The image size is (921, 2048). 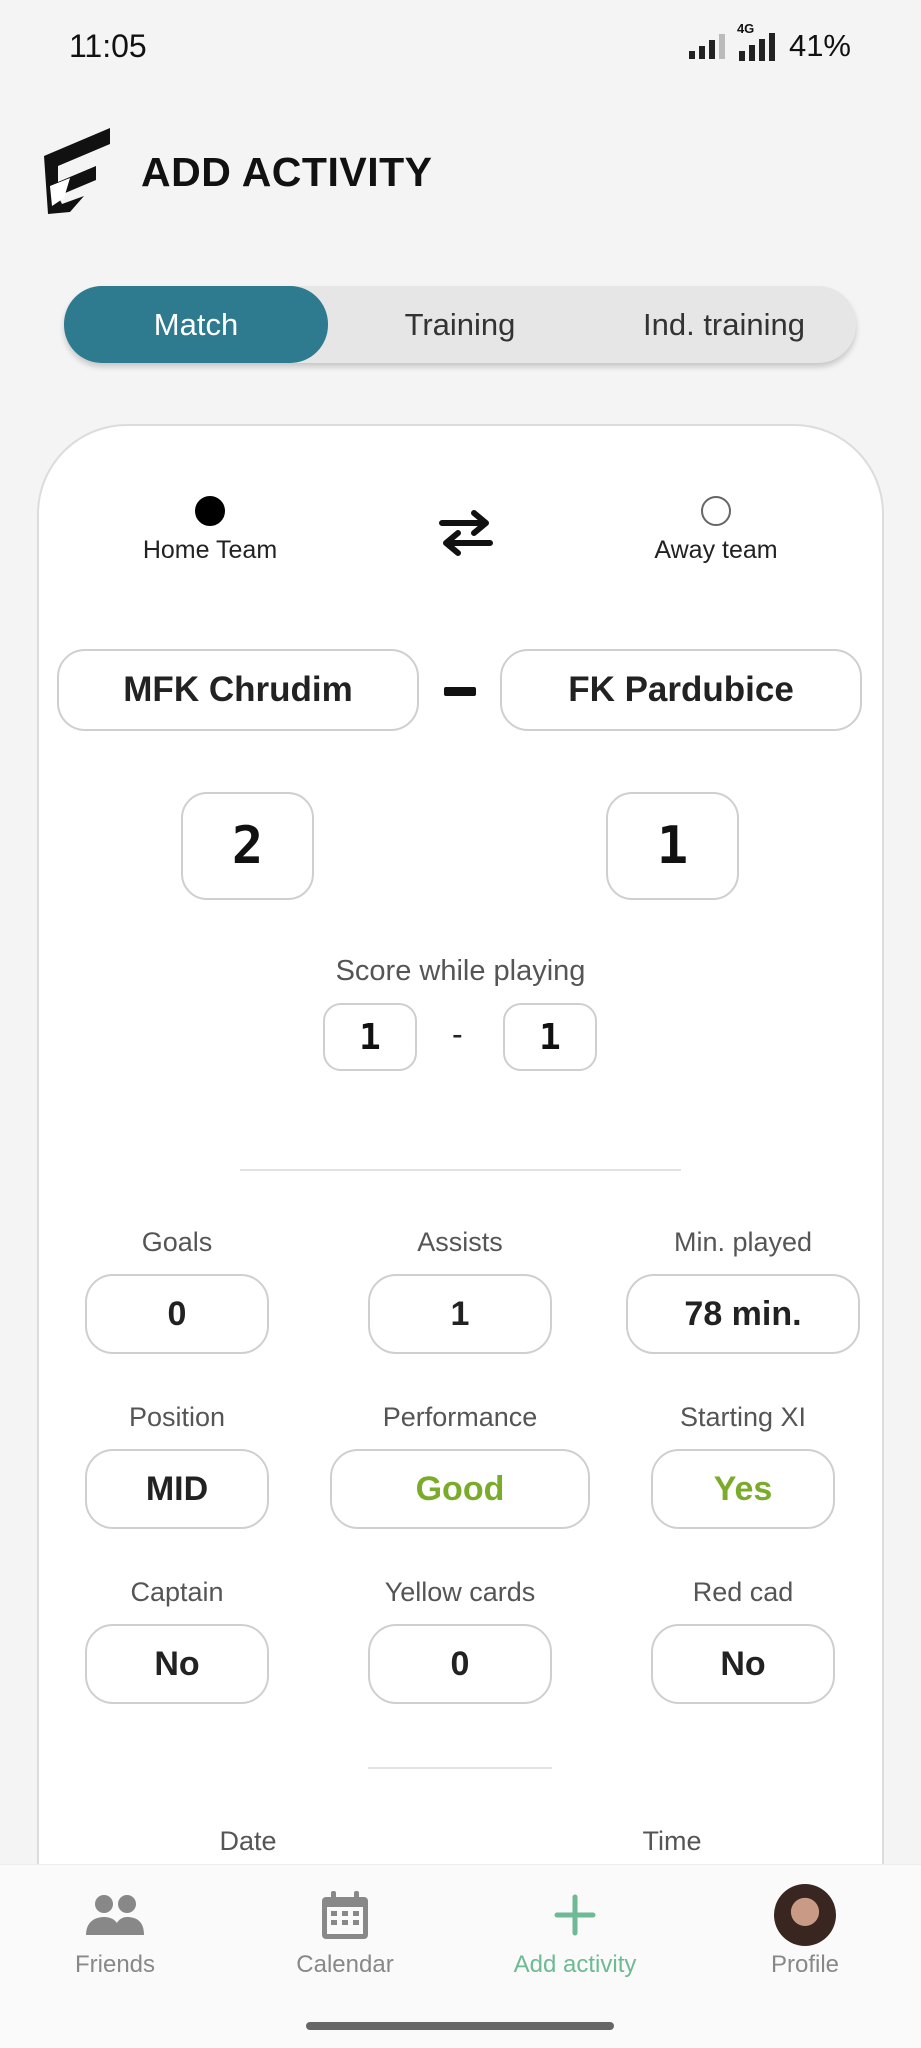 I want to click on nav-profile: Profile, so click(x=805, y=1931).